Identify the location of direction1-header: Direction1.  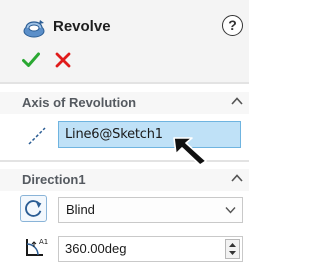
(124, 180).